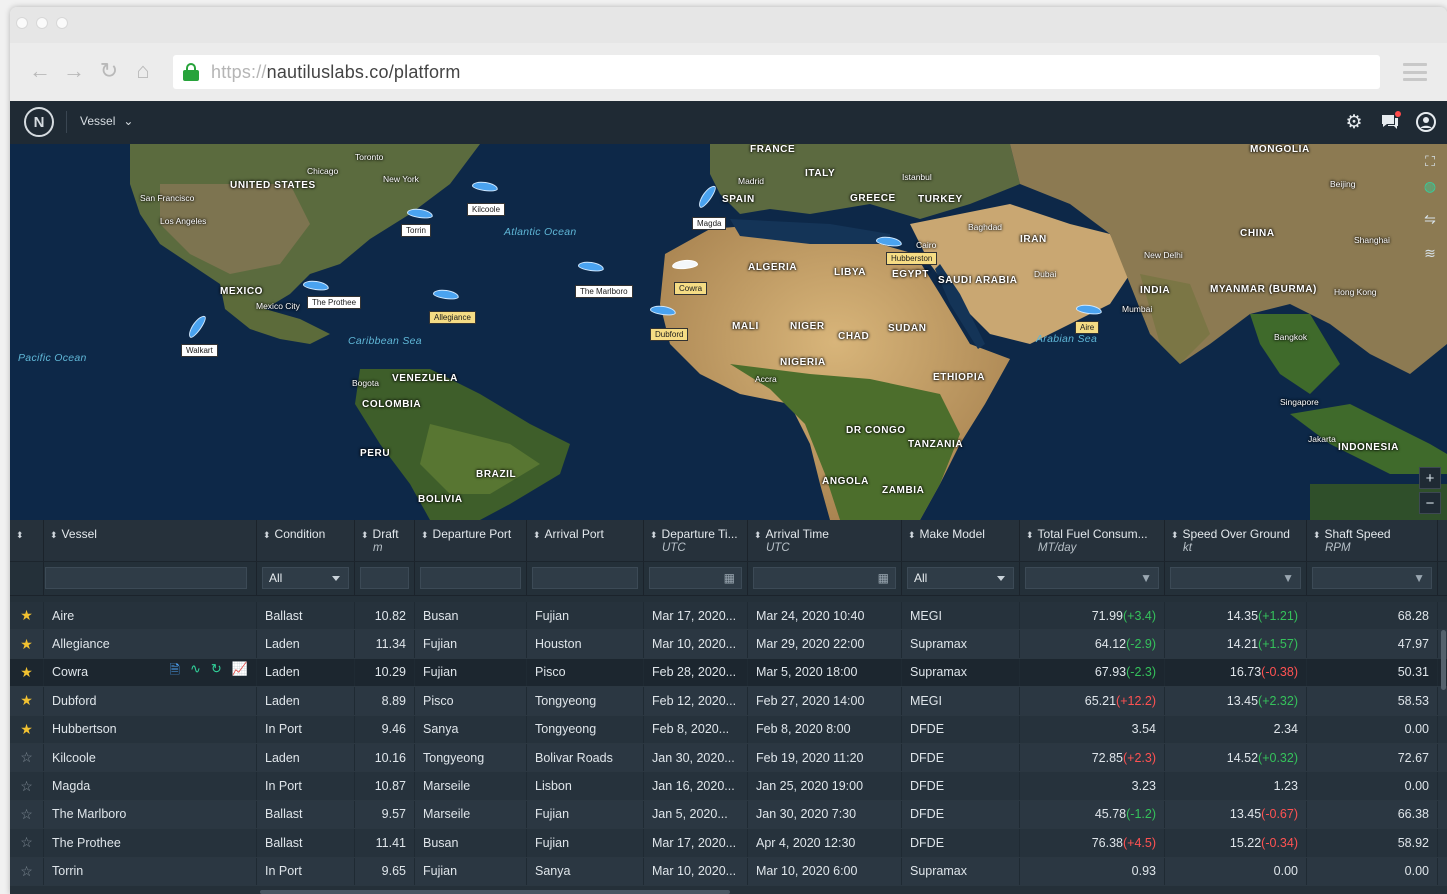 The height and width of the screenshot is (894, 1447). What do you see at coordinates (39, 122) in the screenshot?
I see `nautilus-logo: N` at bounding box center [39, 122].